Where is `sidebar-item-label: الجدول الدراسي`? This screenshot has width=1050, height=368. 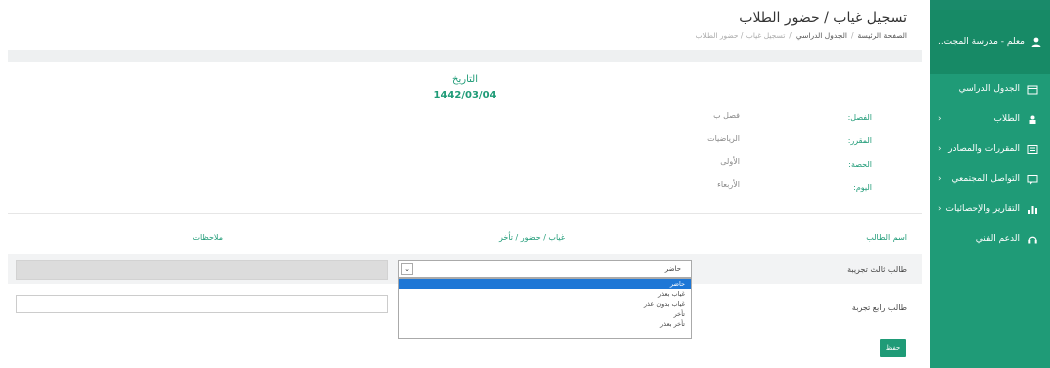 sidebar-item-label: الجدول الدراسي is located at coordinates (989, 89).